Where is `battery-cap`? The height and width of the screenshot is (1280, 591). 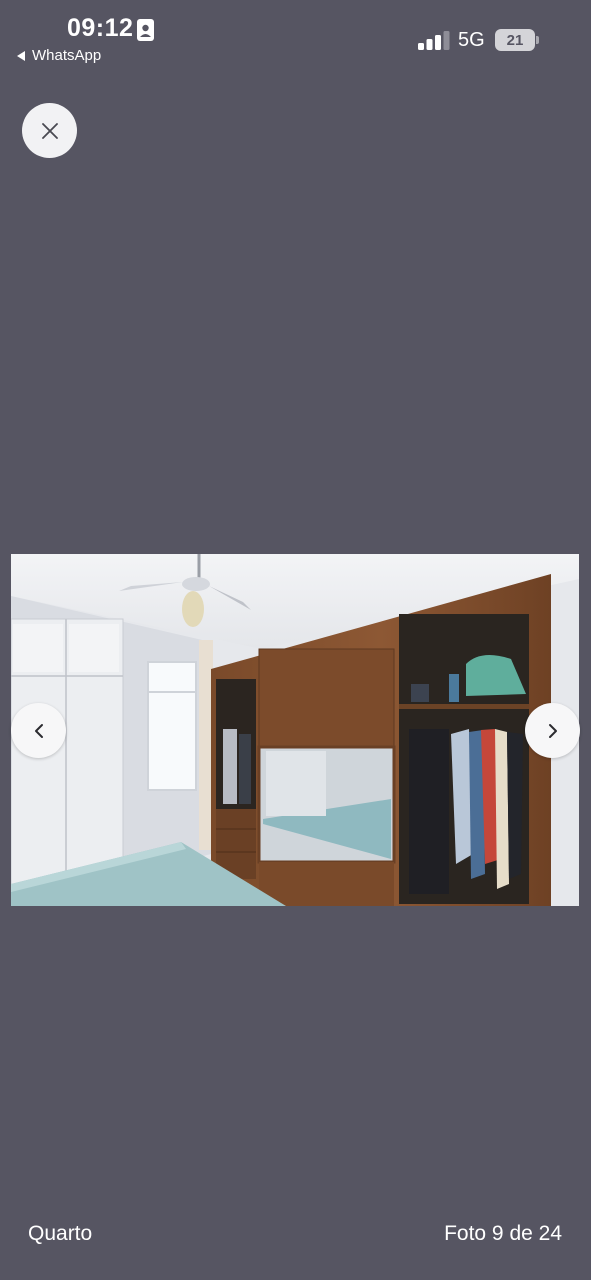
battery-cap is located at coordinates (537, 40).